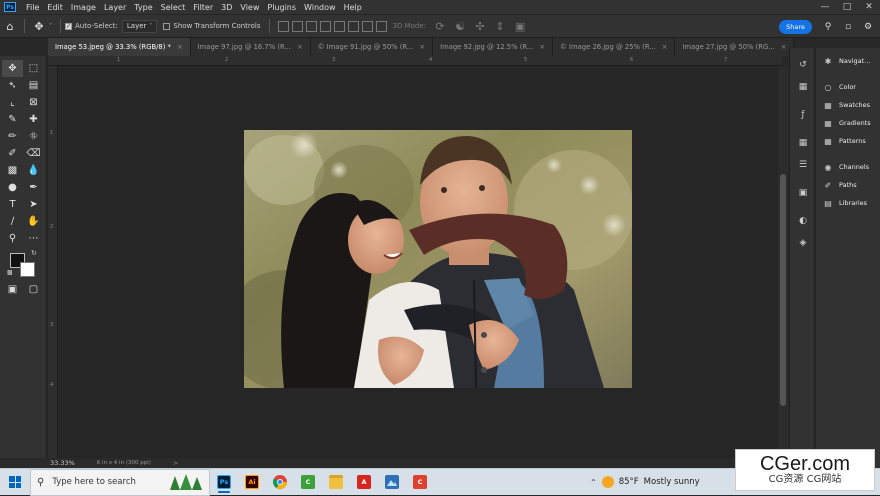  Describe the element at coordinates (55, 7) in the screenshot. I see `menu-edit: Edit` at that location.